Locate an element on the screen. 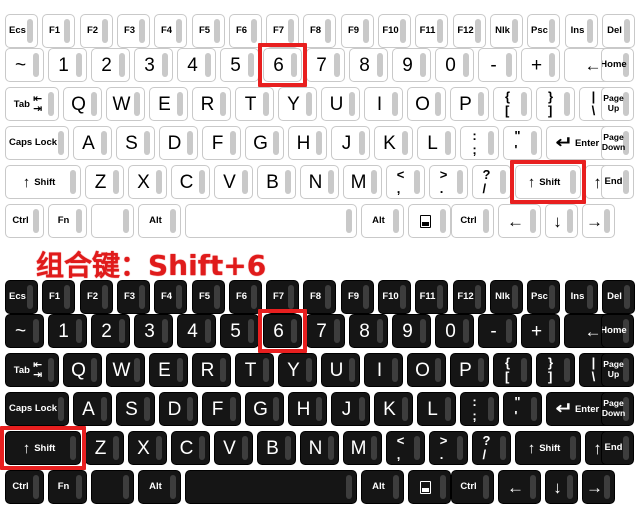 This screenshot has height=512, width=640. key-f2: F2 is located at coordinates (96, 297).